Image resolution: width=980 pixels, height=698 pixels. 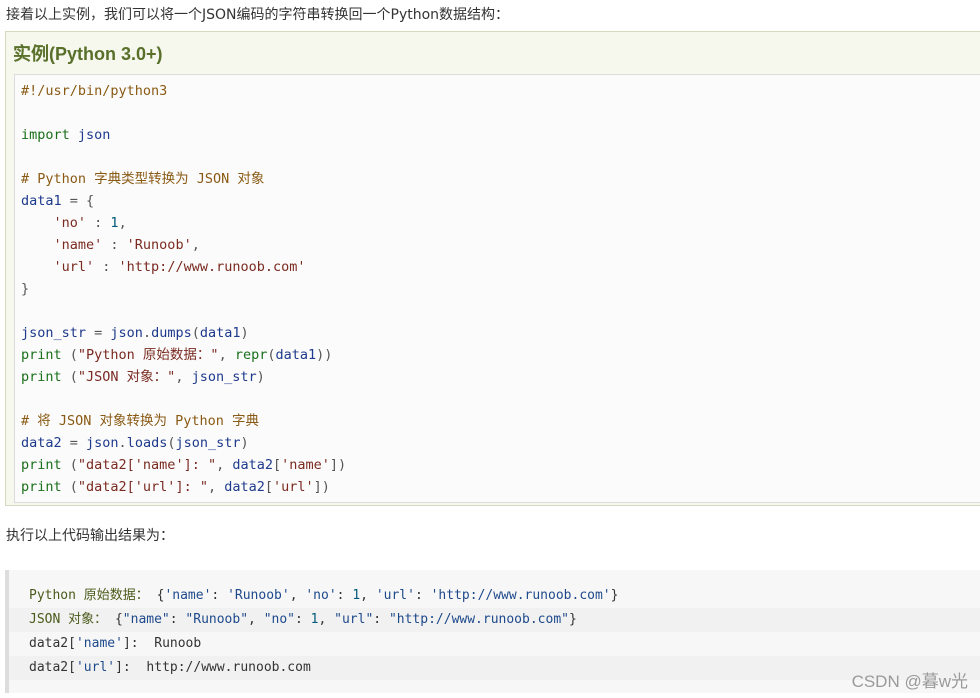 I want to click on code-token: #!/usr/bin/python3, so click(x=94, y=91).